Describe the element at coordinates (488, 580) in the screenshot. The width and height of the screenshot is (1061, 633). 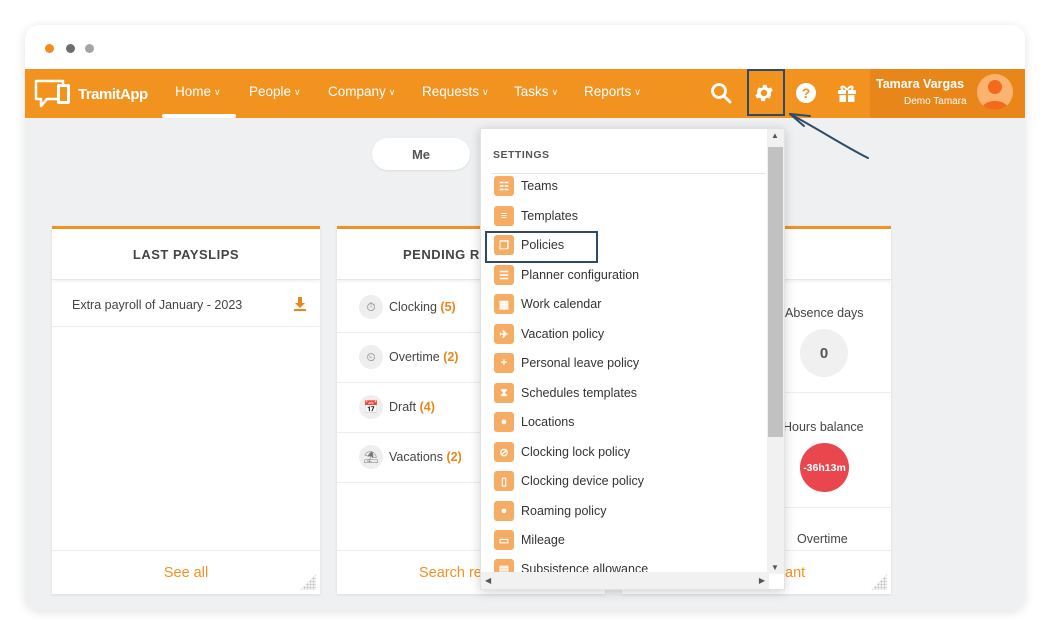
I see `scroll-left-arrow-icon: ◀` at that location.